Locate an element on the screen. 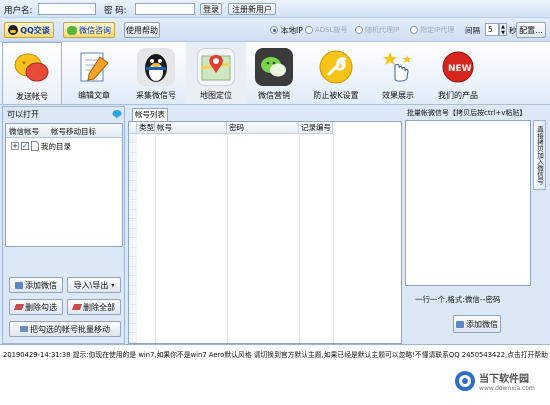 This screenshot has height=405, width=550. tool-wechat-marketing: 微信营销 is located at coordinates (274, 73).